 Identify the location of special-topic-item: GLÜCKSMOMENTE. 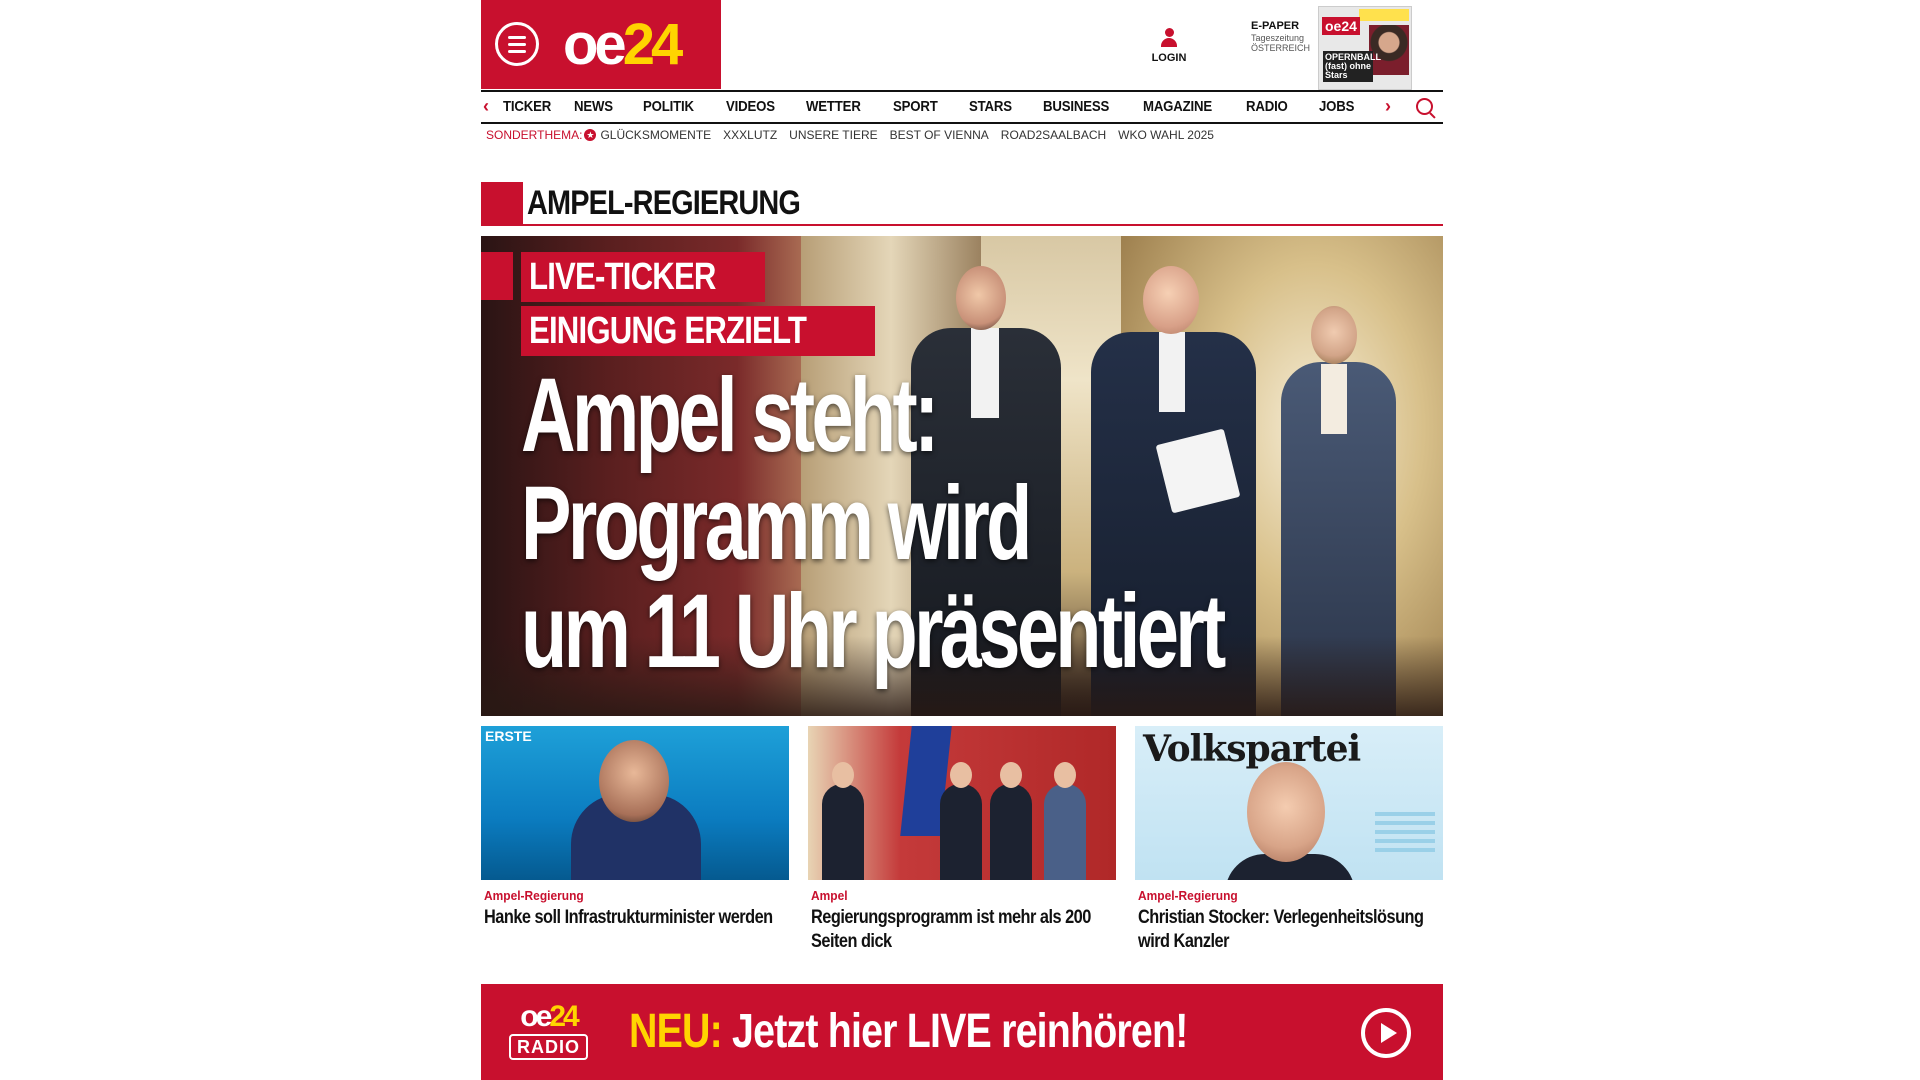
(655, 135).